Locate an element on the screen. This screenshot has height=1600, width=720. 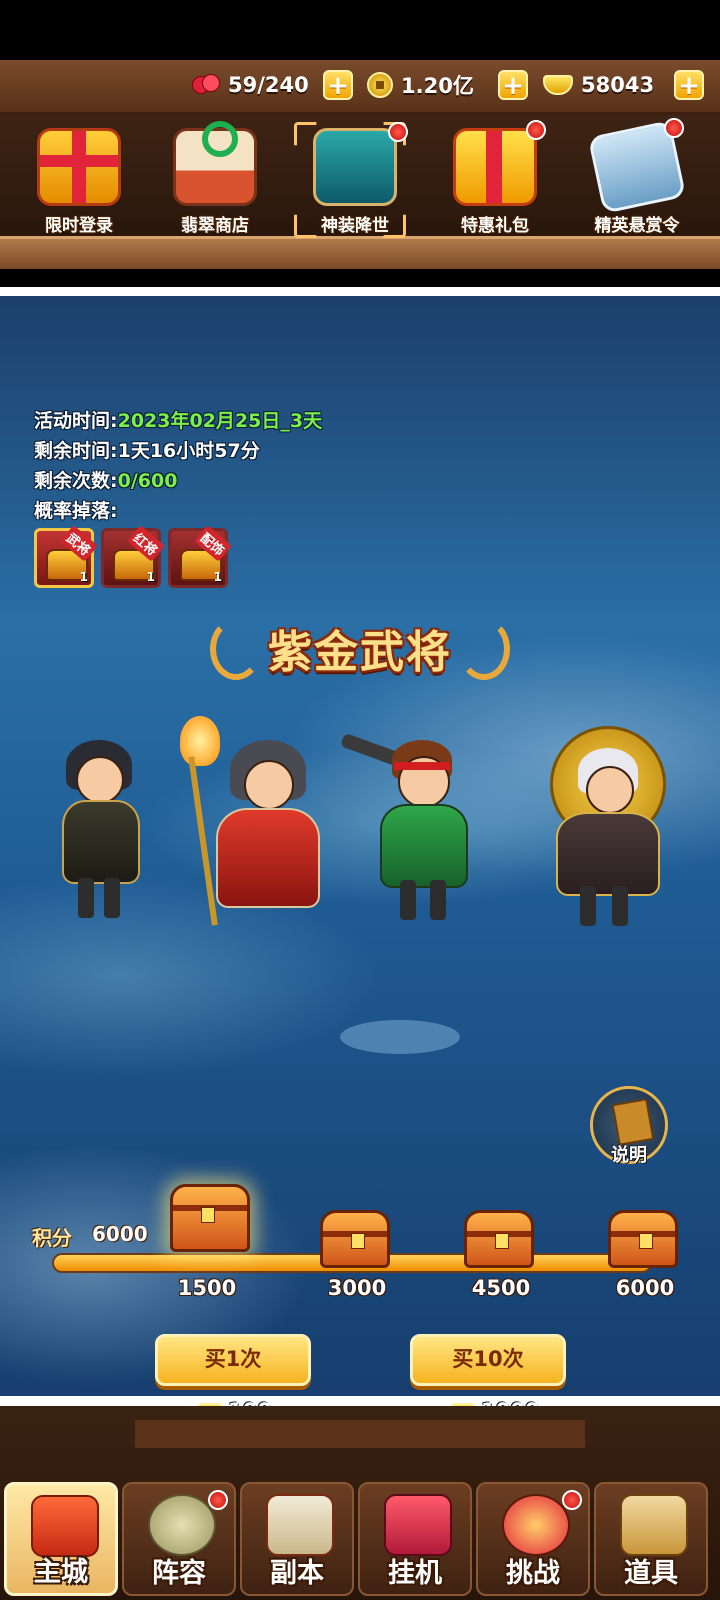
remaining-time-row: 剩余时间:1天16小时57分 is located at coordinates (147, 449).